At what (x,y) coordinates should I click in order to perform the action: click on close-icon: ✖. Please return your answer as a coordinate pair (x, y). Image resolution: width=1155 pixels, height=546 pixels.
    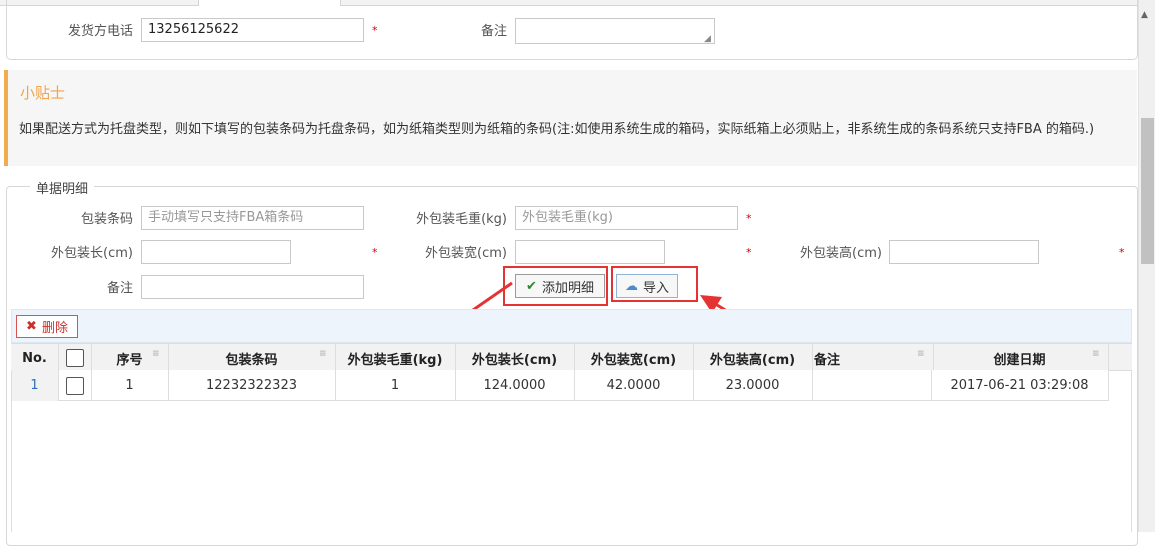
    Looking at the image, I should click on (31, 326).